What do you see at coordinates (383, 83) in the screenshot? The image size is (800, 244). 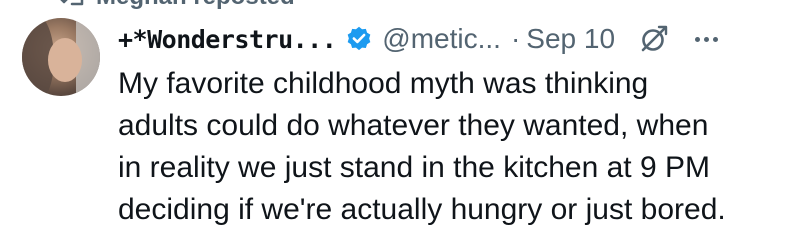 I see `tweet-text-line: My favorite childhood myth was thinking` at bounding box center [383, 83].